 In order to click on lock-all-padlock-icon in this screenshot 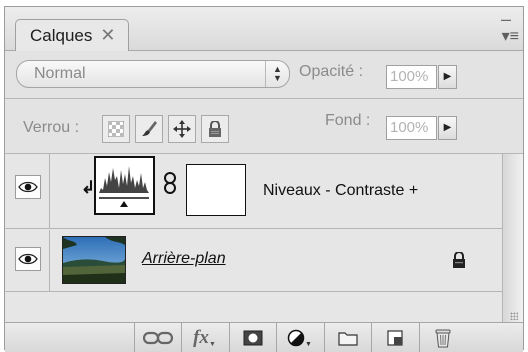, I will do `click(215, 129)`.